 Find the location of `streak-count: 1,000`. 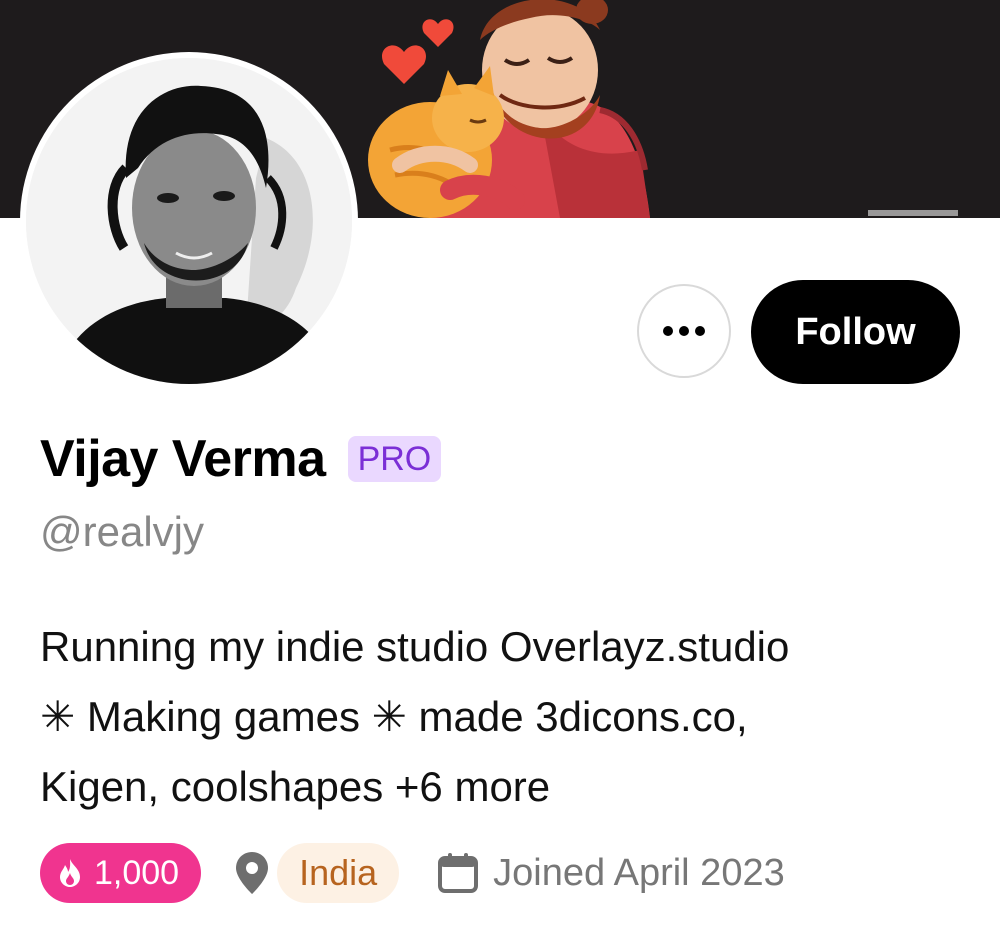

streak-count: 1,000 is located at coordinates (137, 872).